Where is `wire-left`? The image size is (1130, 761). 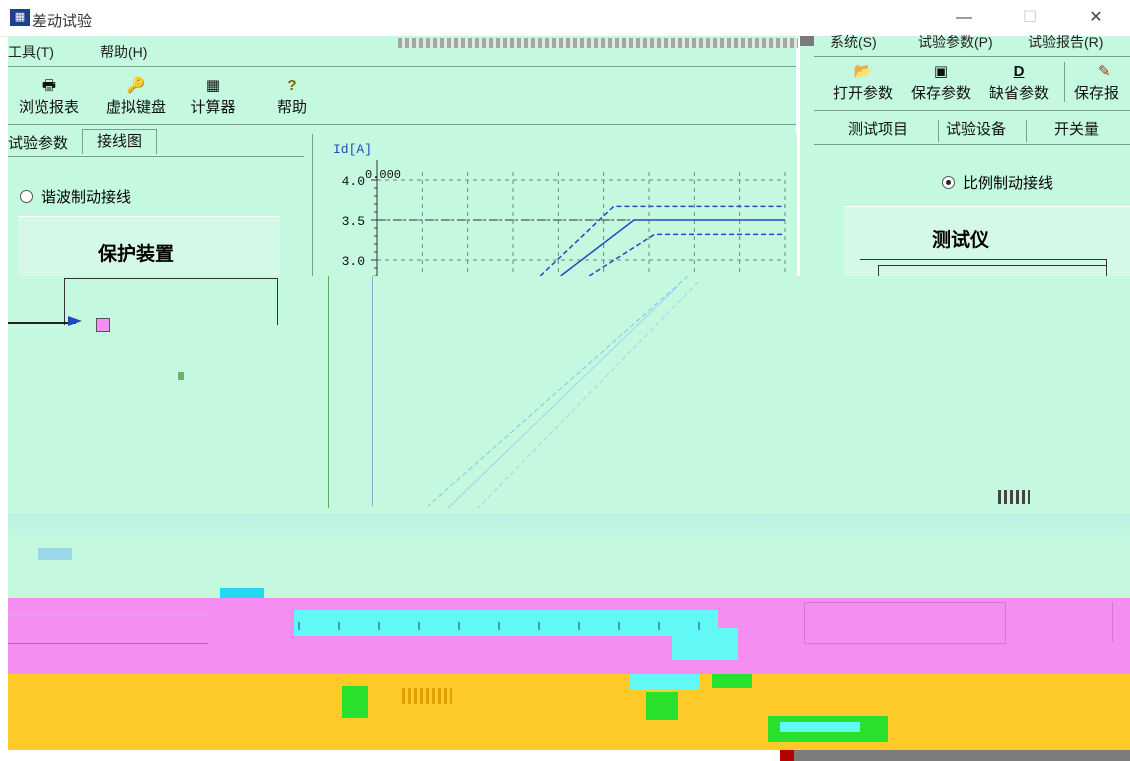 wire-left is located at coordinates (42, 323).